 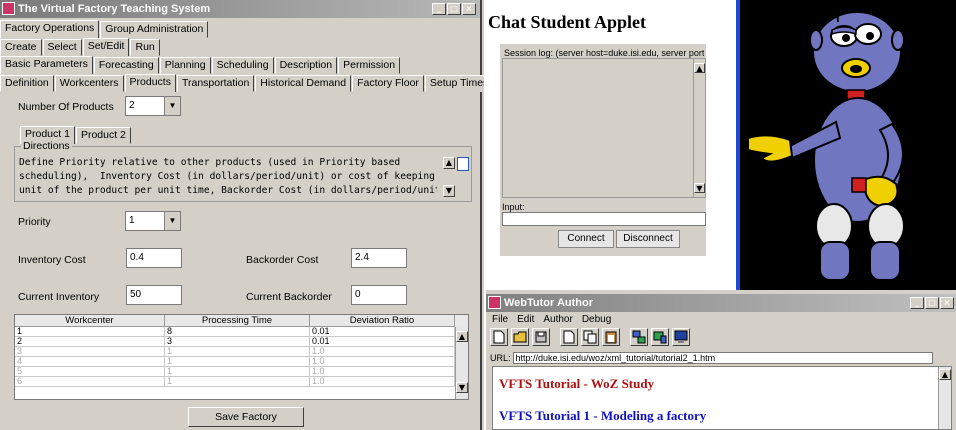 I want to click on tab-transportation: Transportation, so click(x=215, y=83).